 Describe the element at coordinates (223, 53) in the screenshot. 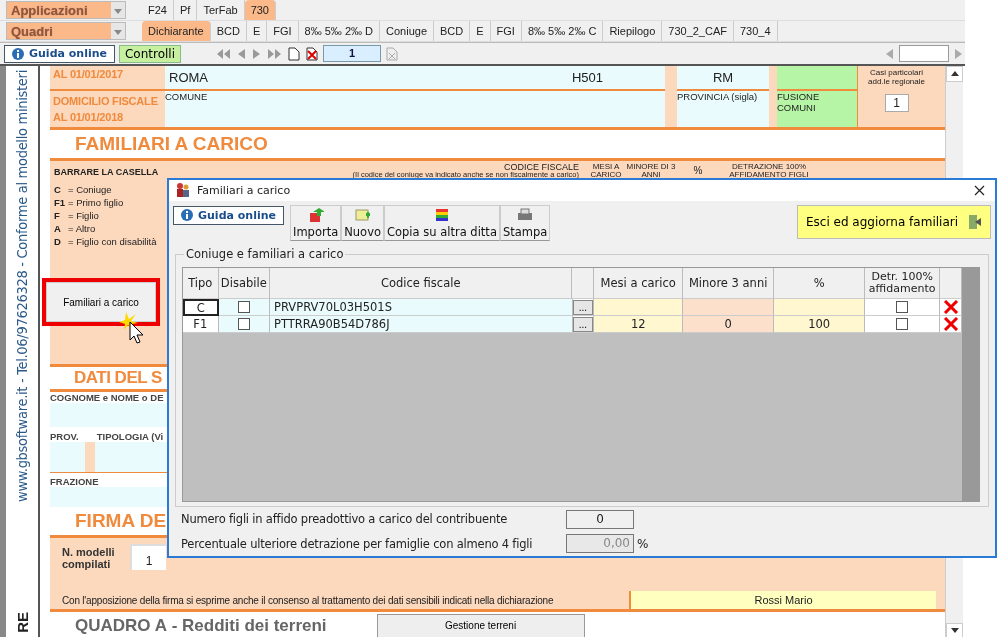

I see `first-page-icon` at that location.